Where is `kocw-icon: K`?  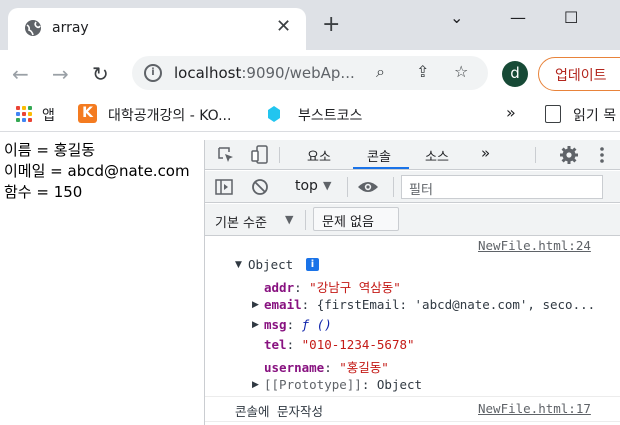 kocw-icon: K is located at coordinates (87, 113).